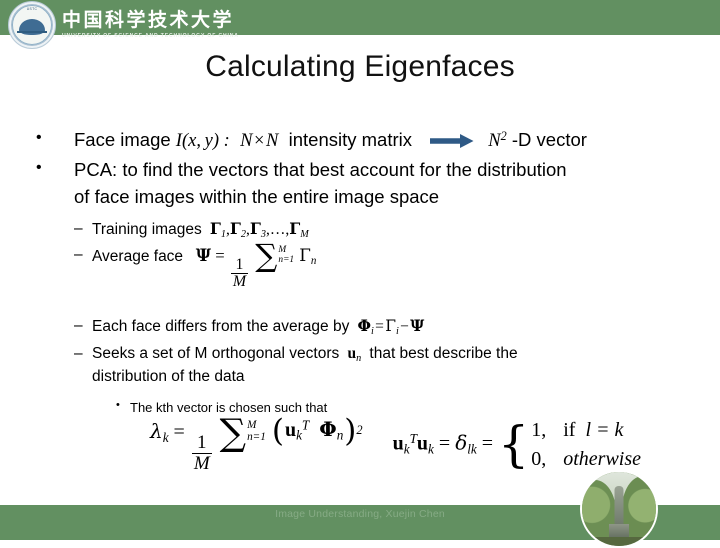  I want to click on close-paren-icon: ), so click(350, 430).